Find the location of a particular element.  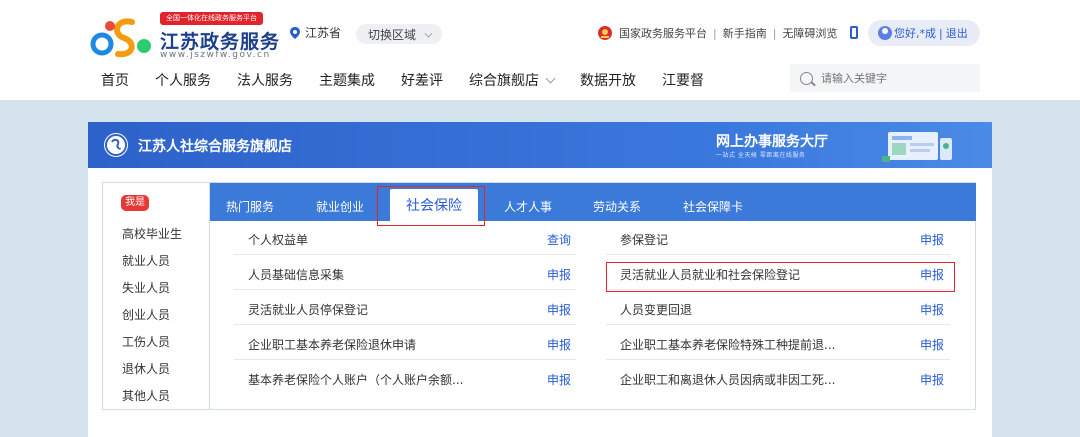

service-action-link: 查询 is located at coordinates (559, 239).